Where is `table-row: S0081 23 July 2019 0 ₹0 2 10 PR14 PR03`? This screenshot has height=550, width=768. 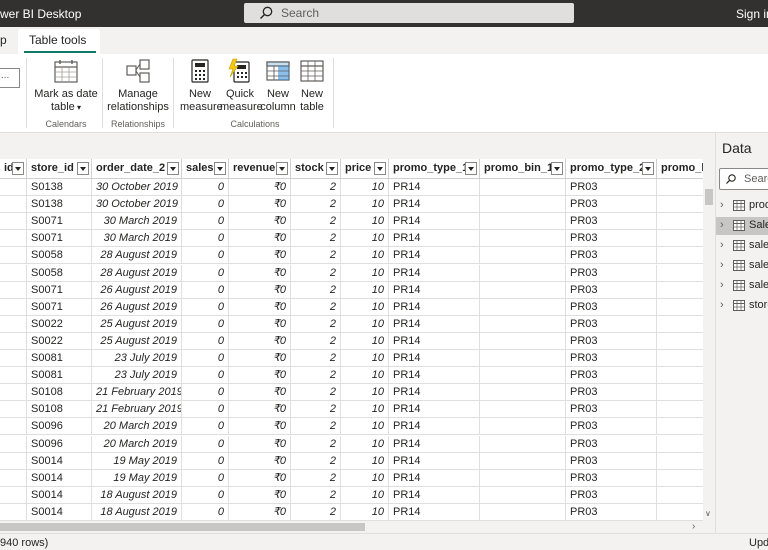 table-row: S0081 23 July 2019 0 ₹0 2 10 PR14 PR03 is located at coordinates (351, 358).